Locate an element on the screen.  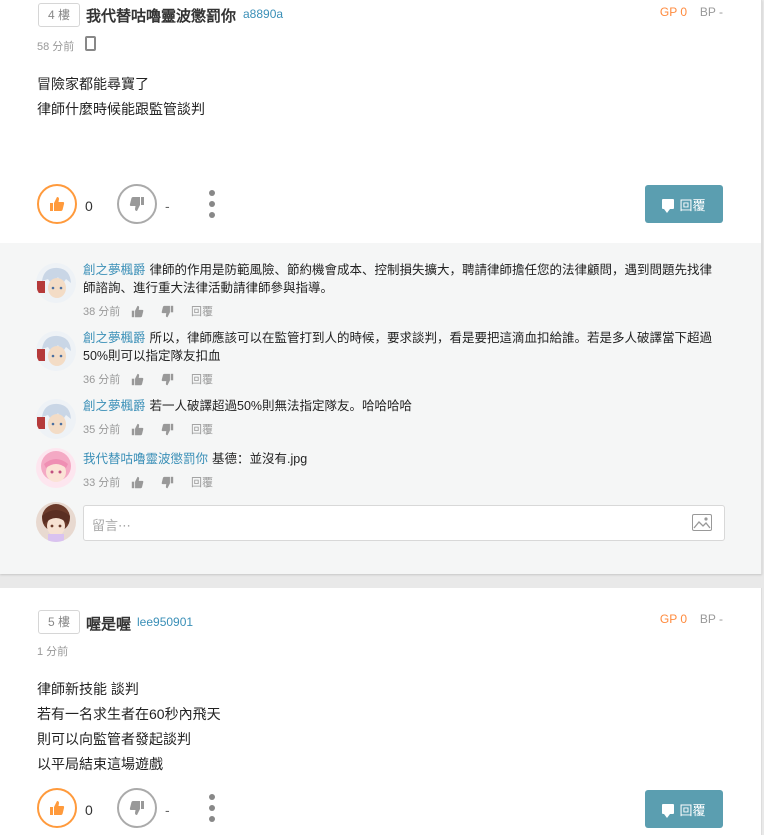
comment-item: 我代替咕嚕靈波懲罰你 基德：並沒有.jpg 33 分前 回覆 is located at coordinates (381, 470).